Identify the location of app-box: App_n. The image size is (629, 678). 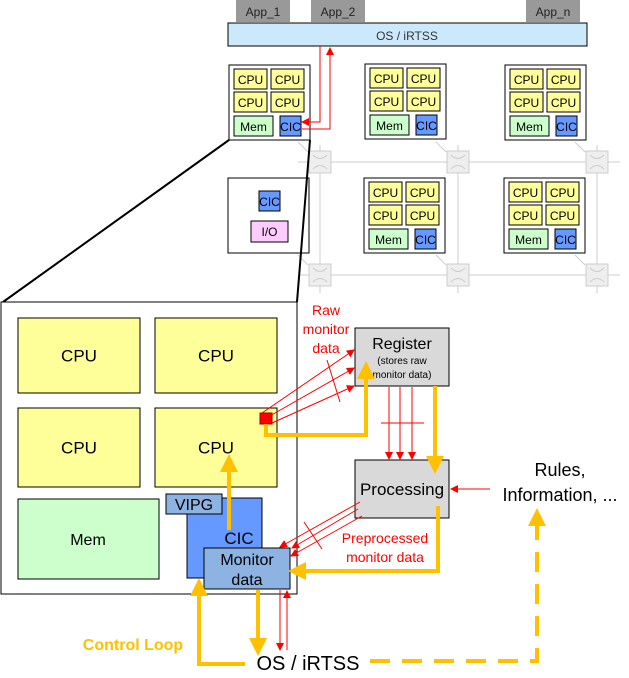
(553, 11).